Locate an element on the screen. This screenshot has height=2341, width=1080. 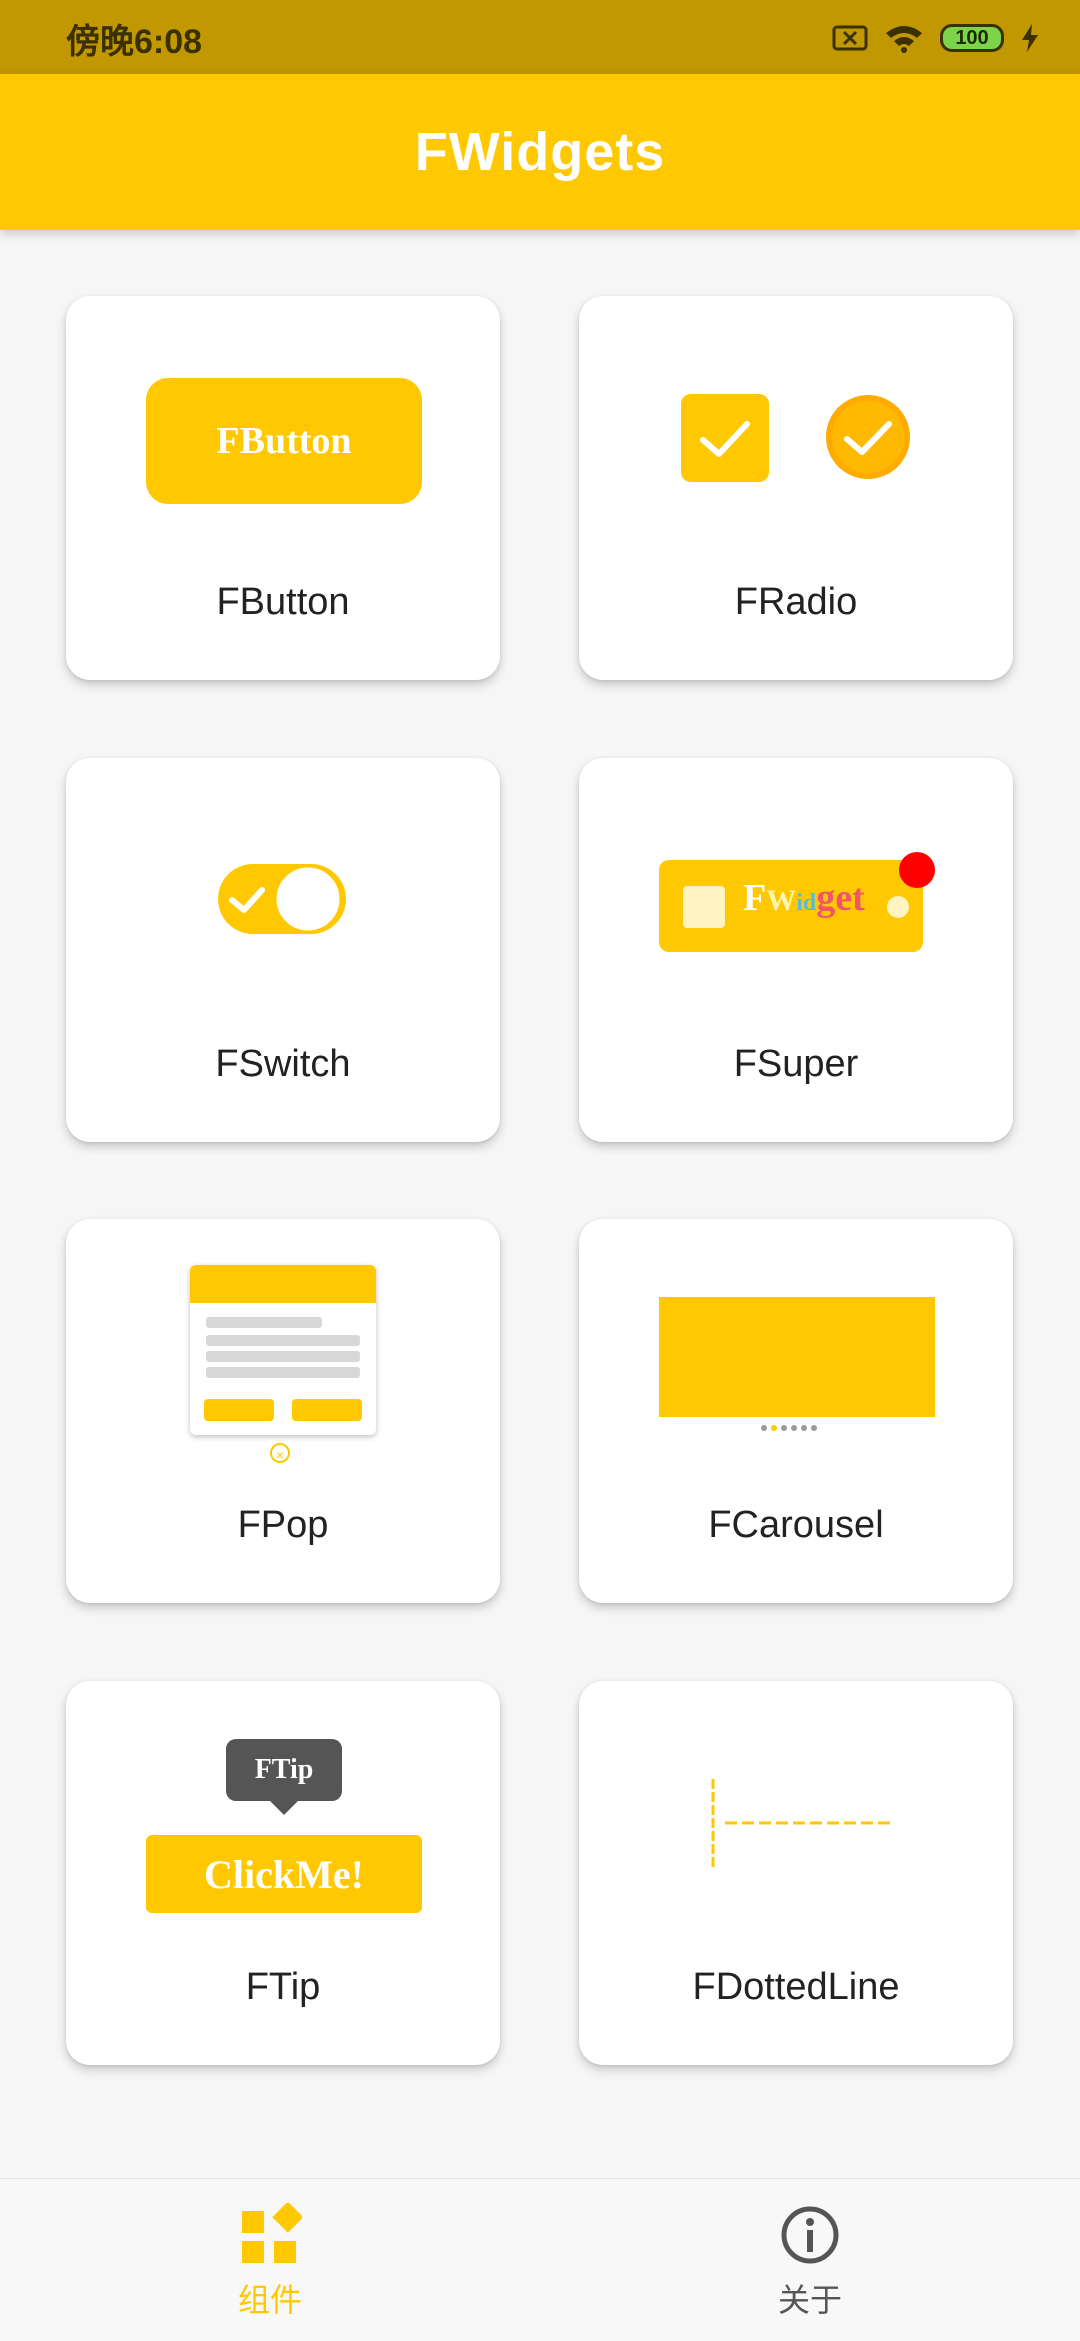
nav-label-widgets: 组件 is located at coordinates (269, 2300).